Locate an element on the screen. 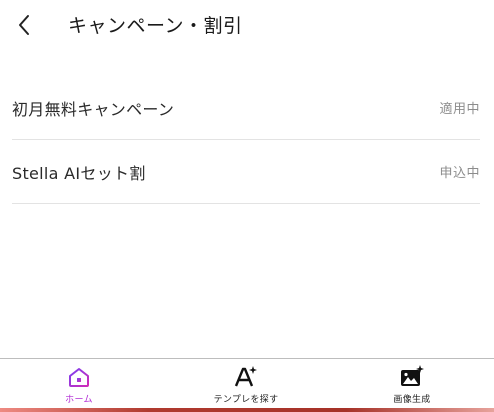 Image resolution: width=494 pixels, height=412 pixels. nav-item-home: ホーム is located at coordinates (79, 384).